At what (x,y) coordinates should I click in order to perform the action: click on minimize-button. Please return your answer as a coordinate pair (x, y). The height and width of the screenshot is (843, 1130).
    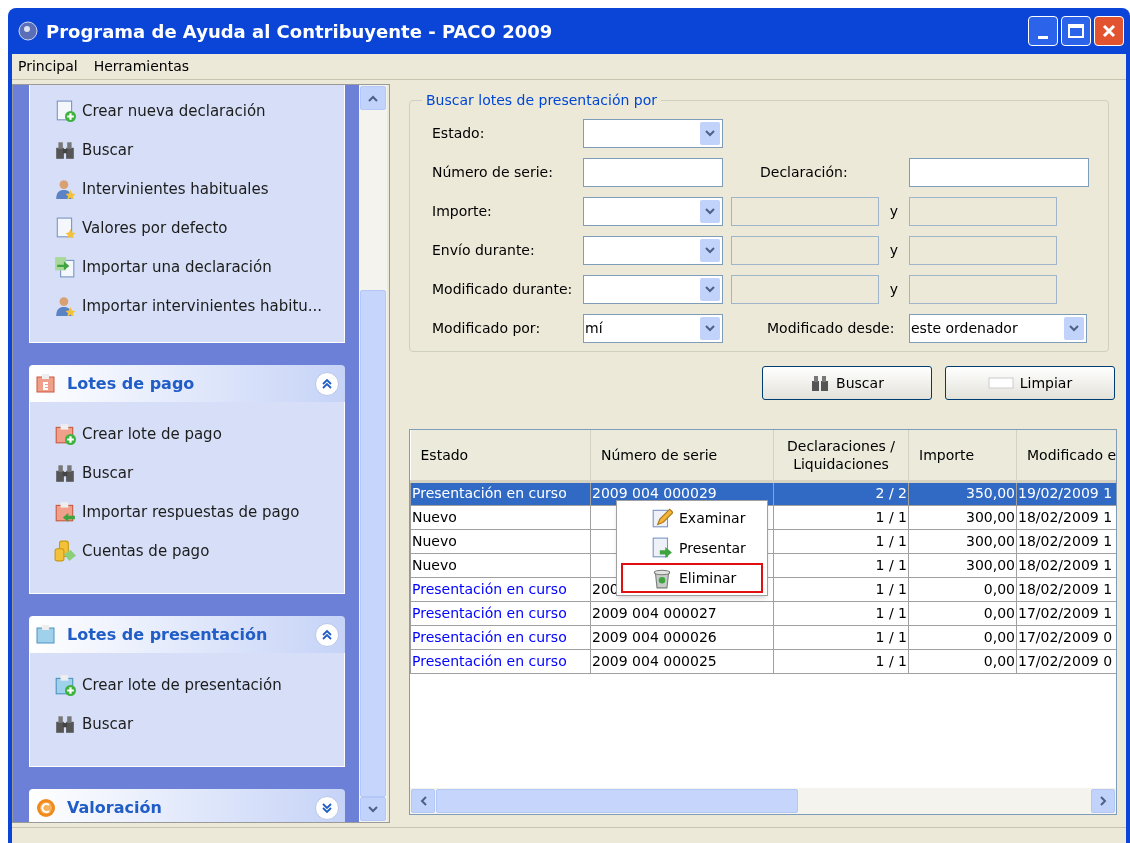
    Looking at the image, I should click on (1043, 31).